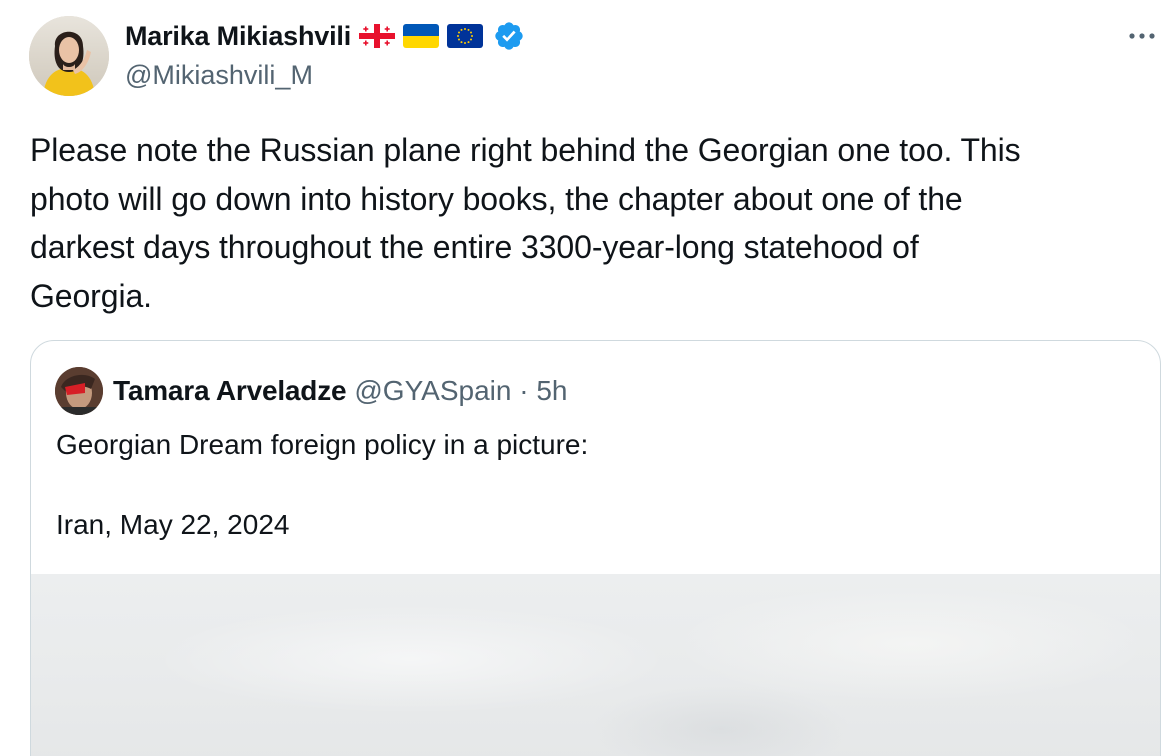 Image resolution: width=1174 pixels, height=756 pixels. I want to click on verified-badge-icon, so click(509, 36).